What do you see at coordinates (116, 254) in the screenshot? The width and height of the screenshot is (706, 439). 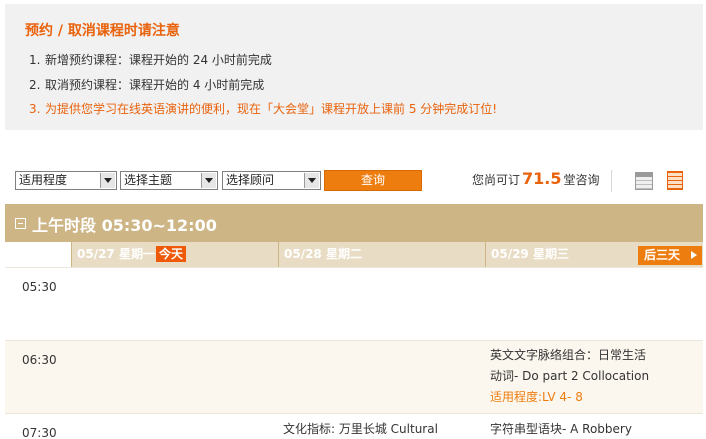 I see `day-label: 05/27 星期一` at bounding box center [116, 254].